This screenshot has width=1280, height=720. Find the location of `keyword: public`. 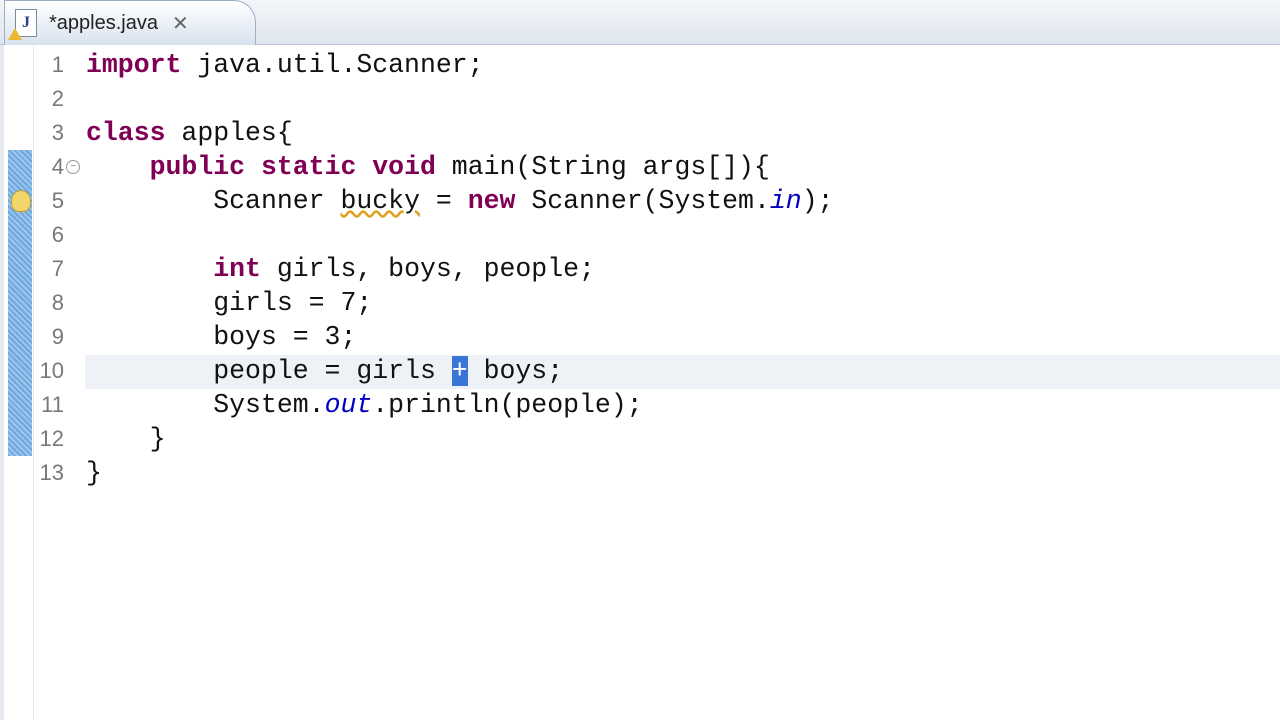

keyword: public is located at coordinates (197, 167).